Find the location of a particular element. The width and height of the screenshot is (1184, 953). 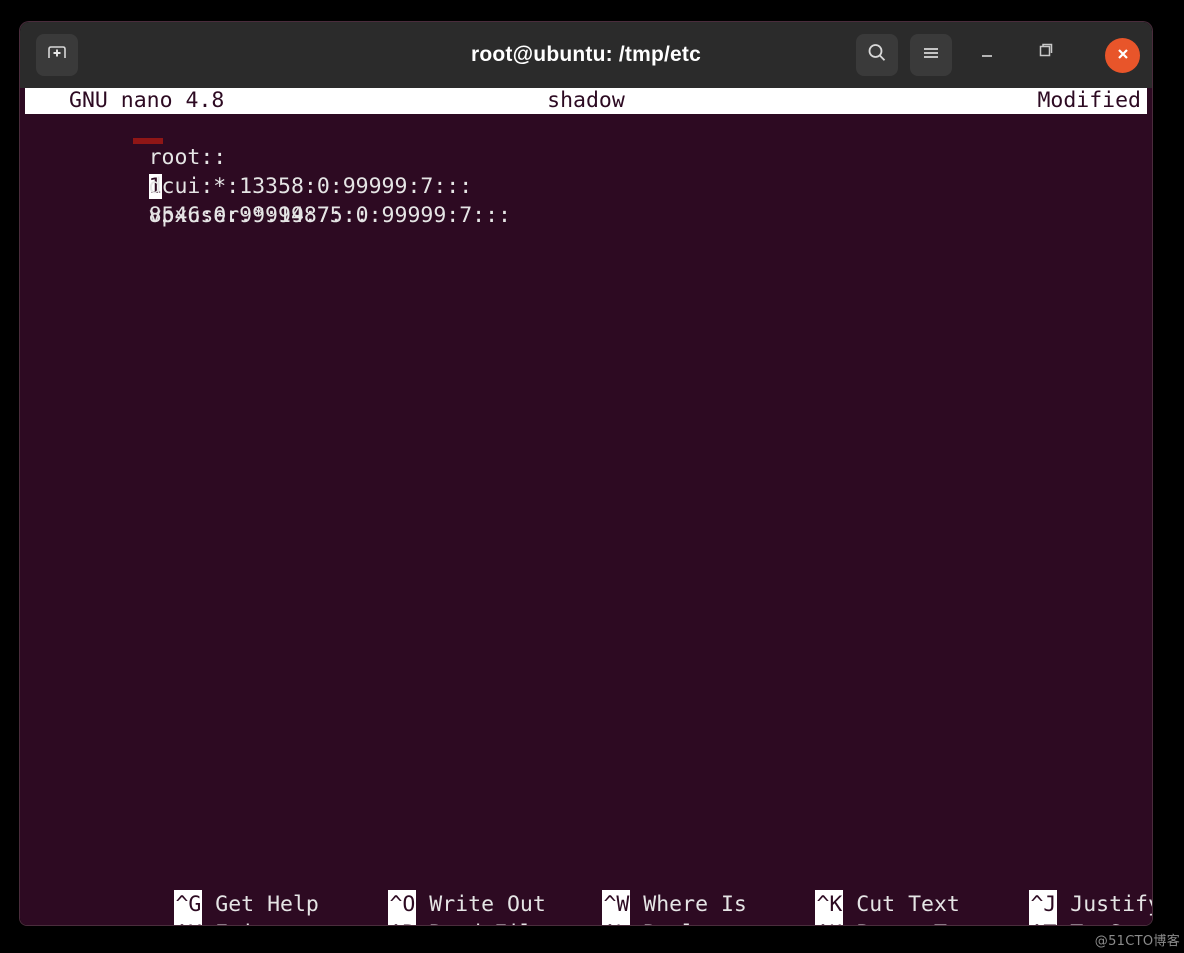

search-icon is located at coordinates (877, 55).